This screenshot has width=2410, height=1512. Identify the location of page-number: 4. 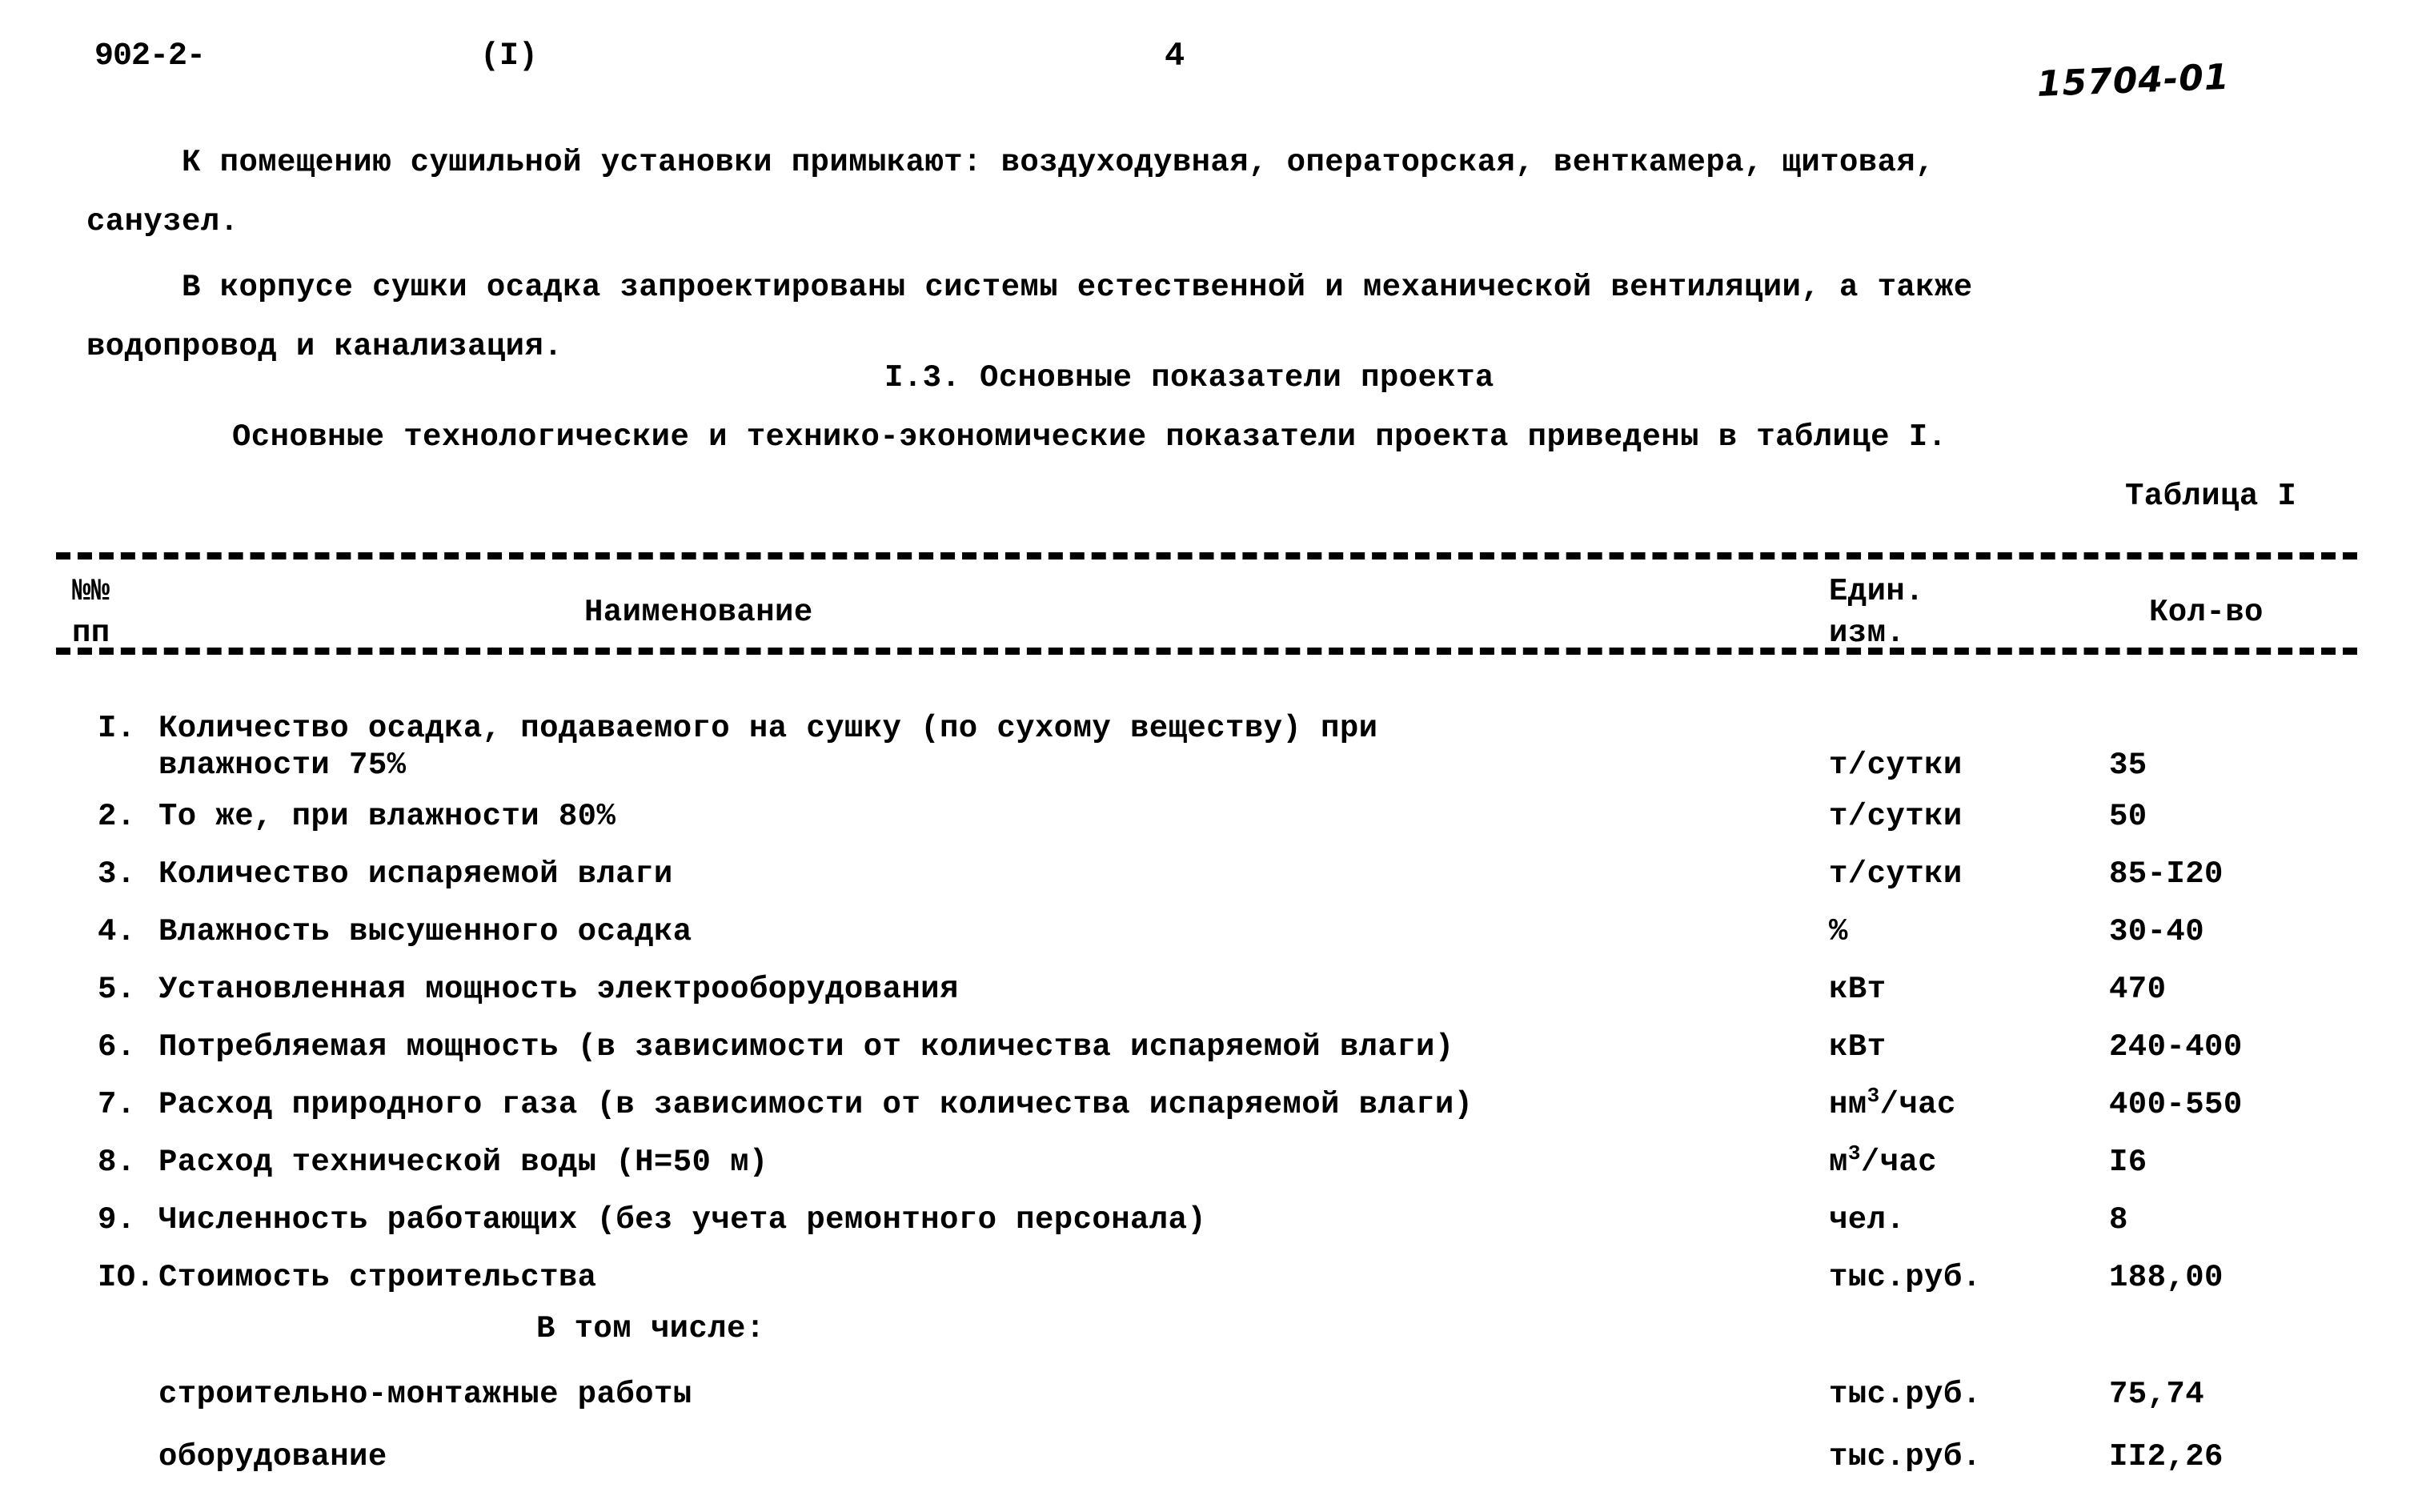
(1175, 56).